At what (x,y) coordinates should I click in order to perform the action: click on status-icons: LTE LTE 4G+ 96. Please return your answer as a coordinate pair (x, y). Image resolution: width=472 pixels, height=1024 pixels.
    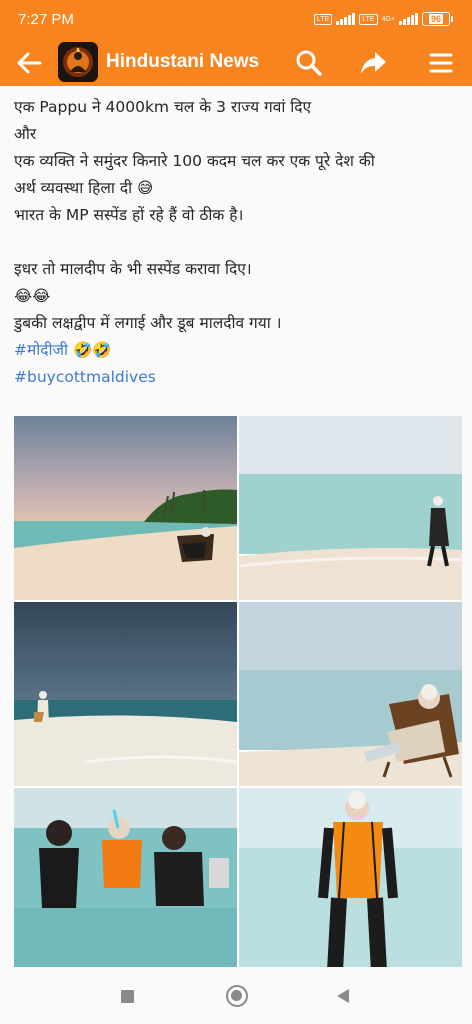
    Looking at the image, I should click on (383, 19).